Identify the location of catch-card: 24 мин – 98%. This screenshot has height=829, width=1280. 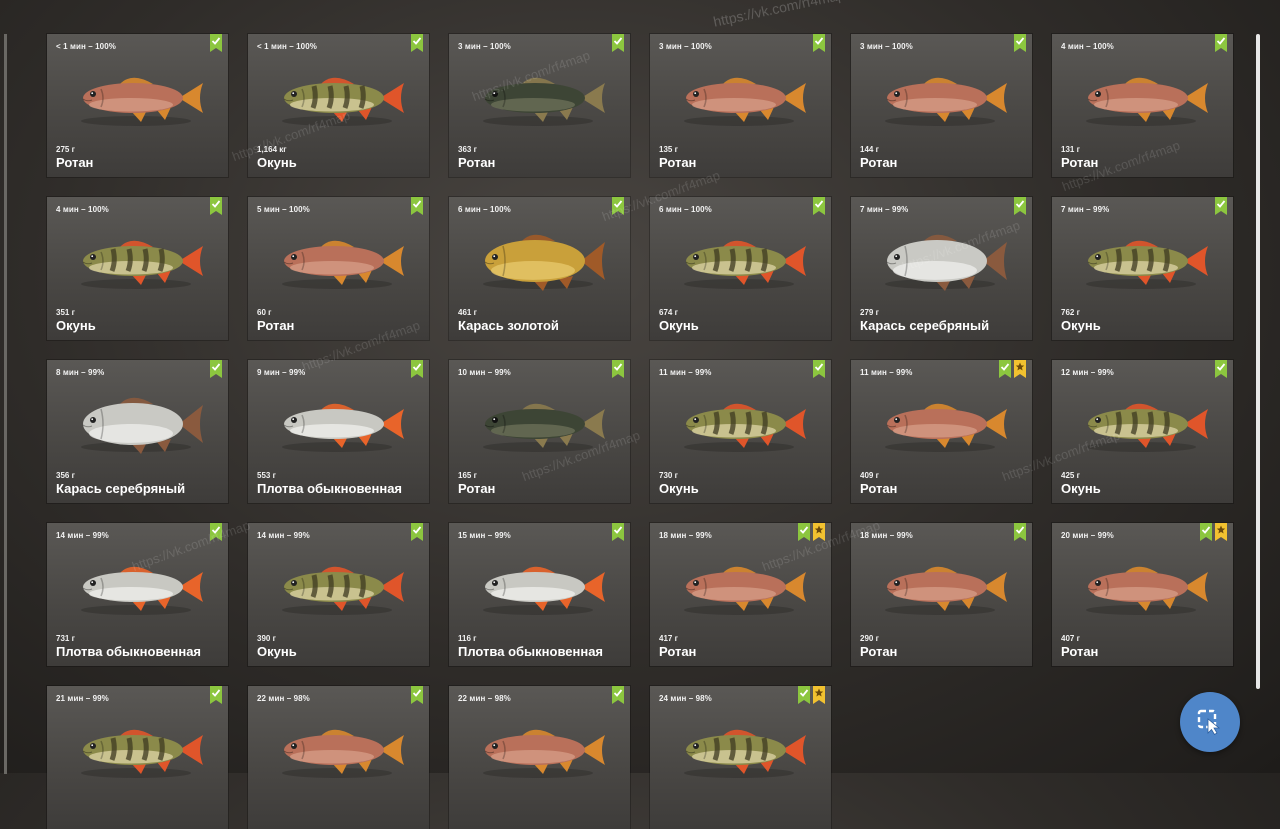
(740, 757).